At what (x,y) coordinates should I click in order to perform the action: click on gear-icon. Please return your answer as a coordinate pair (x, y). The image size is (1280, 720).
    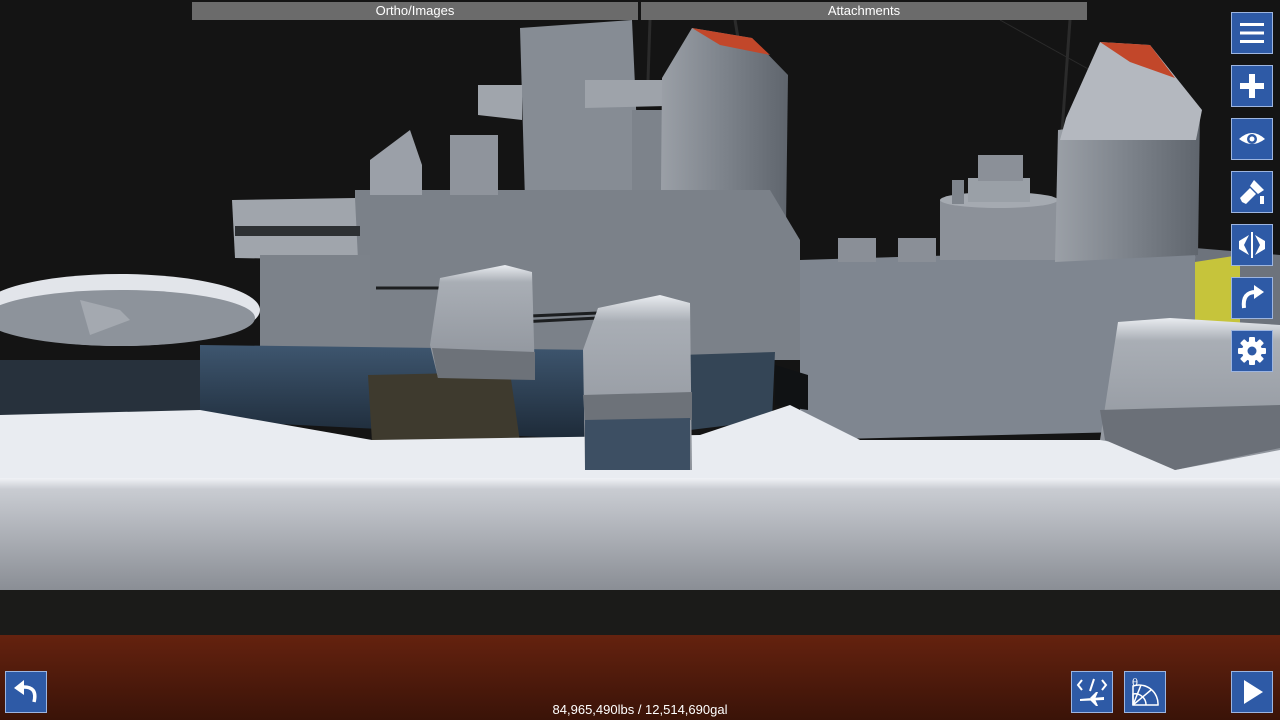
    Looking at the image, I should click on (1252, 351).